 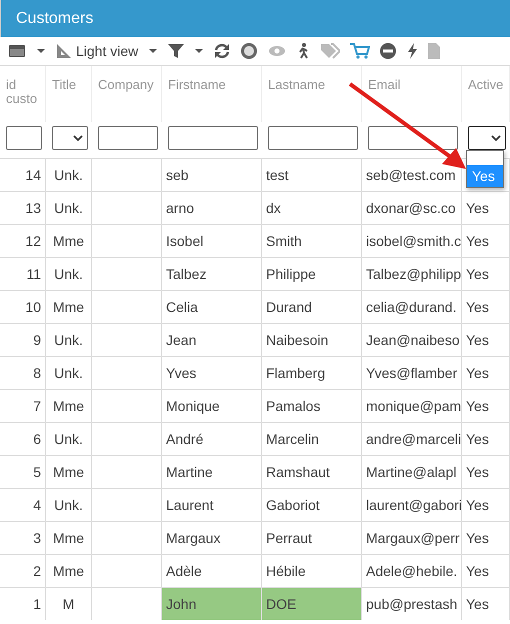 What do you see at coordinates (292, 439) in the screenshot?
I see `table-cell: Marcelin` at bounding box center [292, 439].